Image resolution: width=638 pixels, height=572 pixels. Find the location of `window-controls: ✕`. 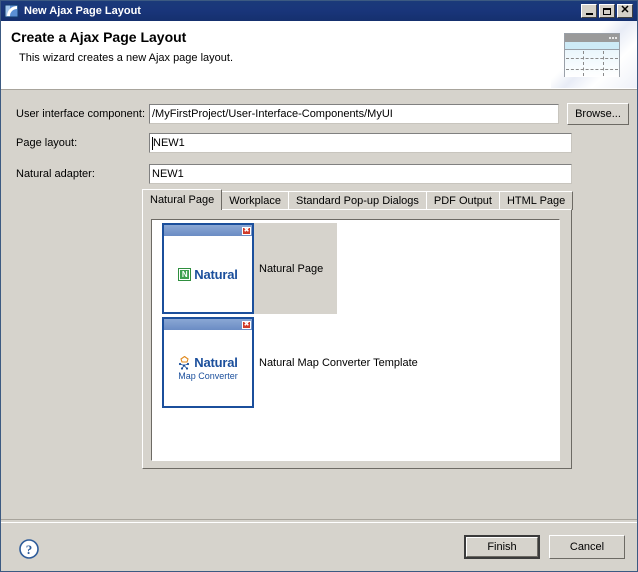

window-controls: ✕ is located at coordinates (607, 11).